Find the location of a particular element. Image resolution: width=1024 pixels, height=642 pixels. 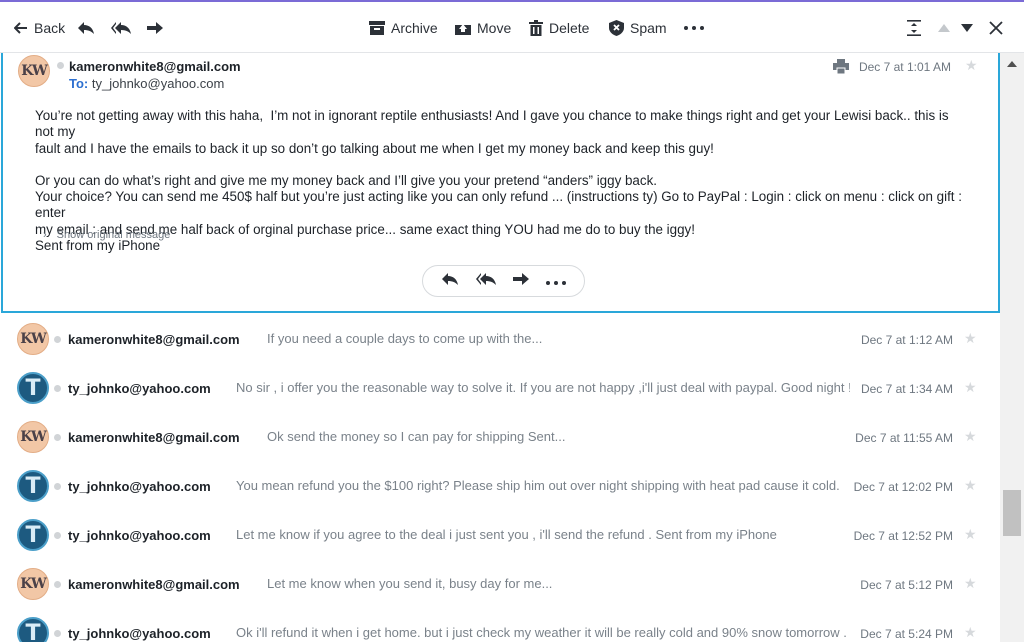

archive-label: Archive is located at coordinates (414, 27).